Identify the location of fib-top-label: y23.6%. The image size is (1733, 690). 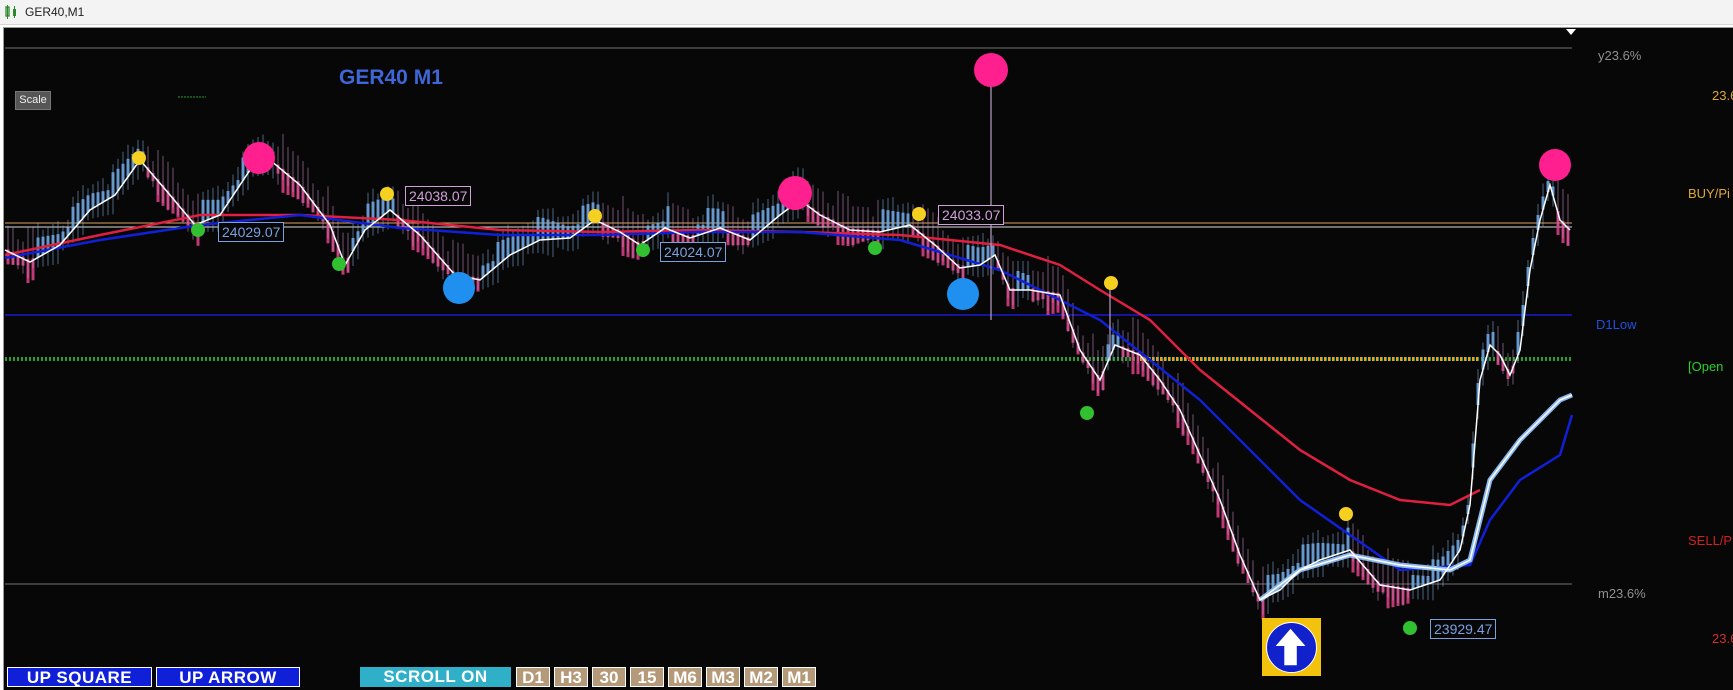
(1620, 55).